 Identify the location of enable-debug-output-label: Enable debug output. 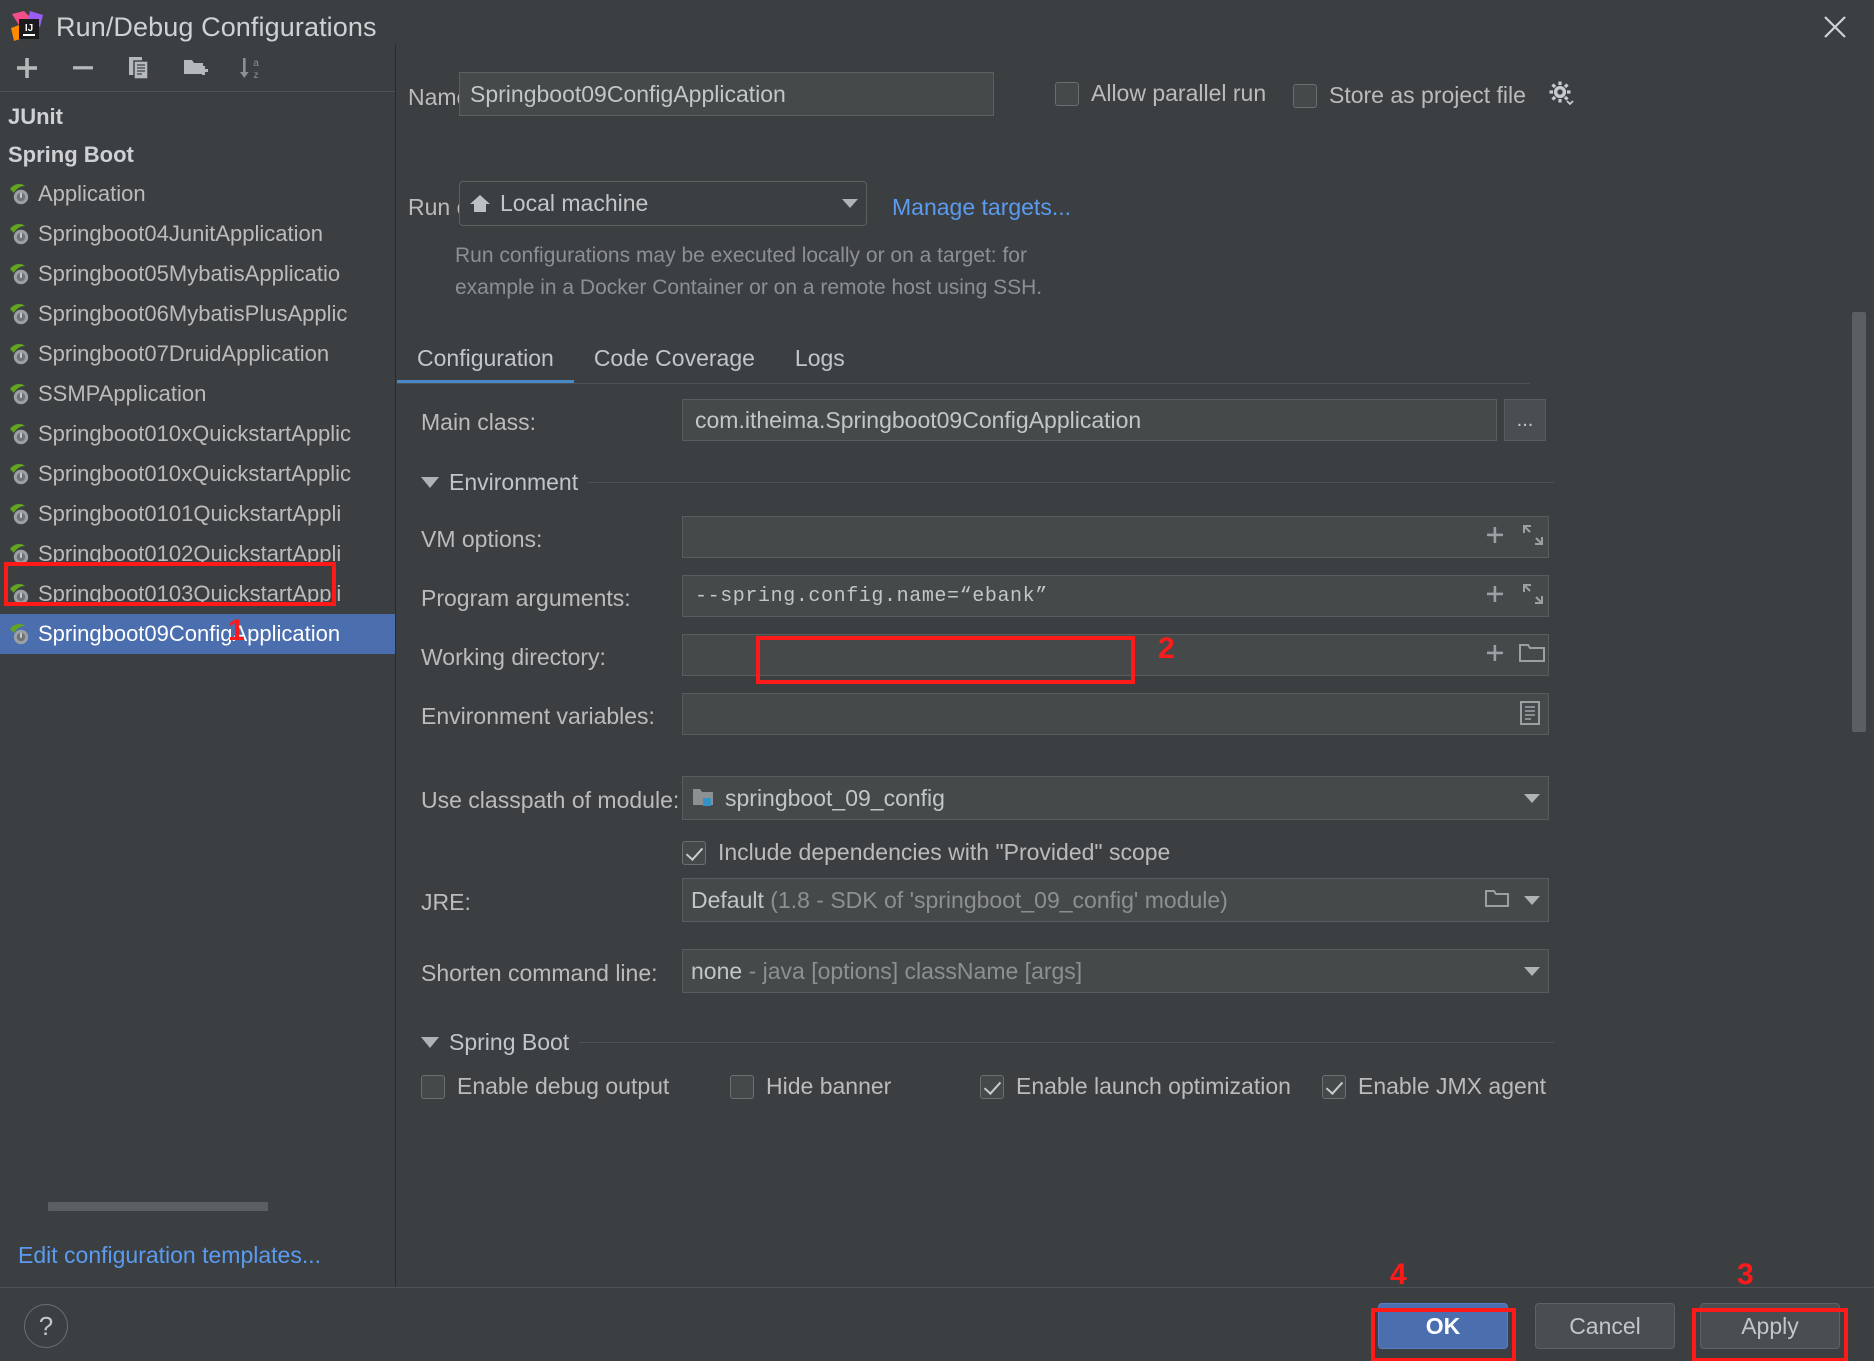
(563, 1086).